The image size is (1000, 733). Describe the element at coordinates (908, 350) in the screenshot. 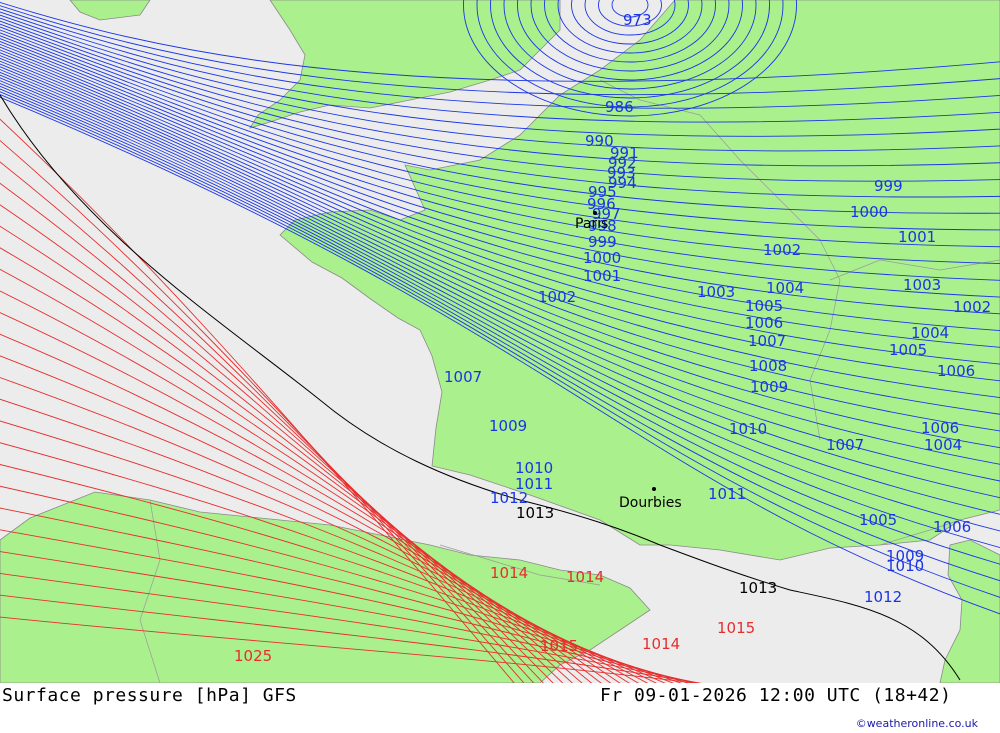

I see `label-1005-b: 1005` at that location.